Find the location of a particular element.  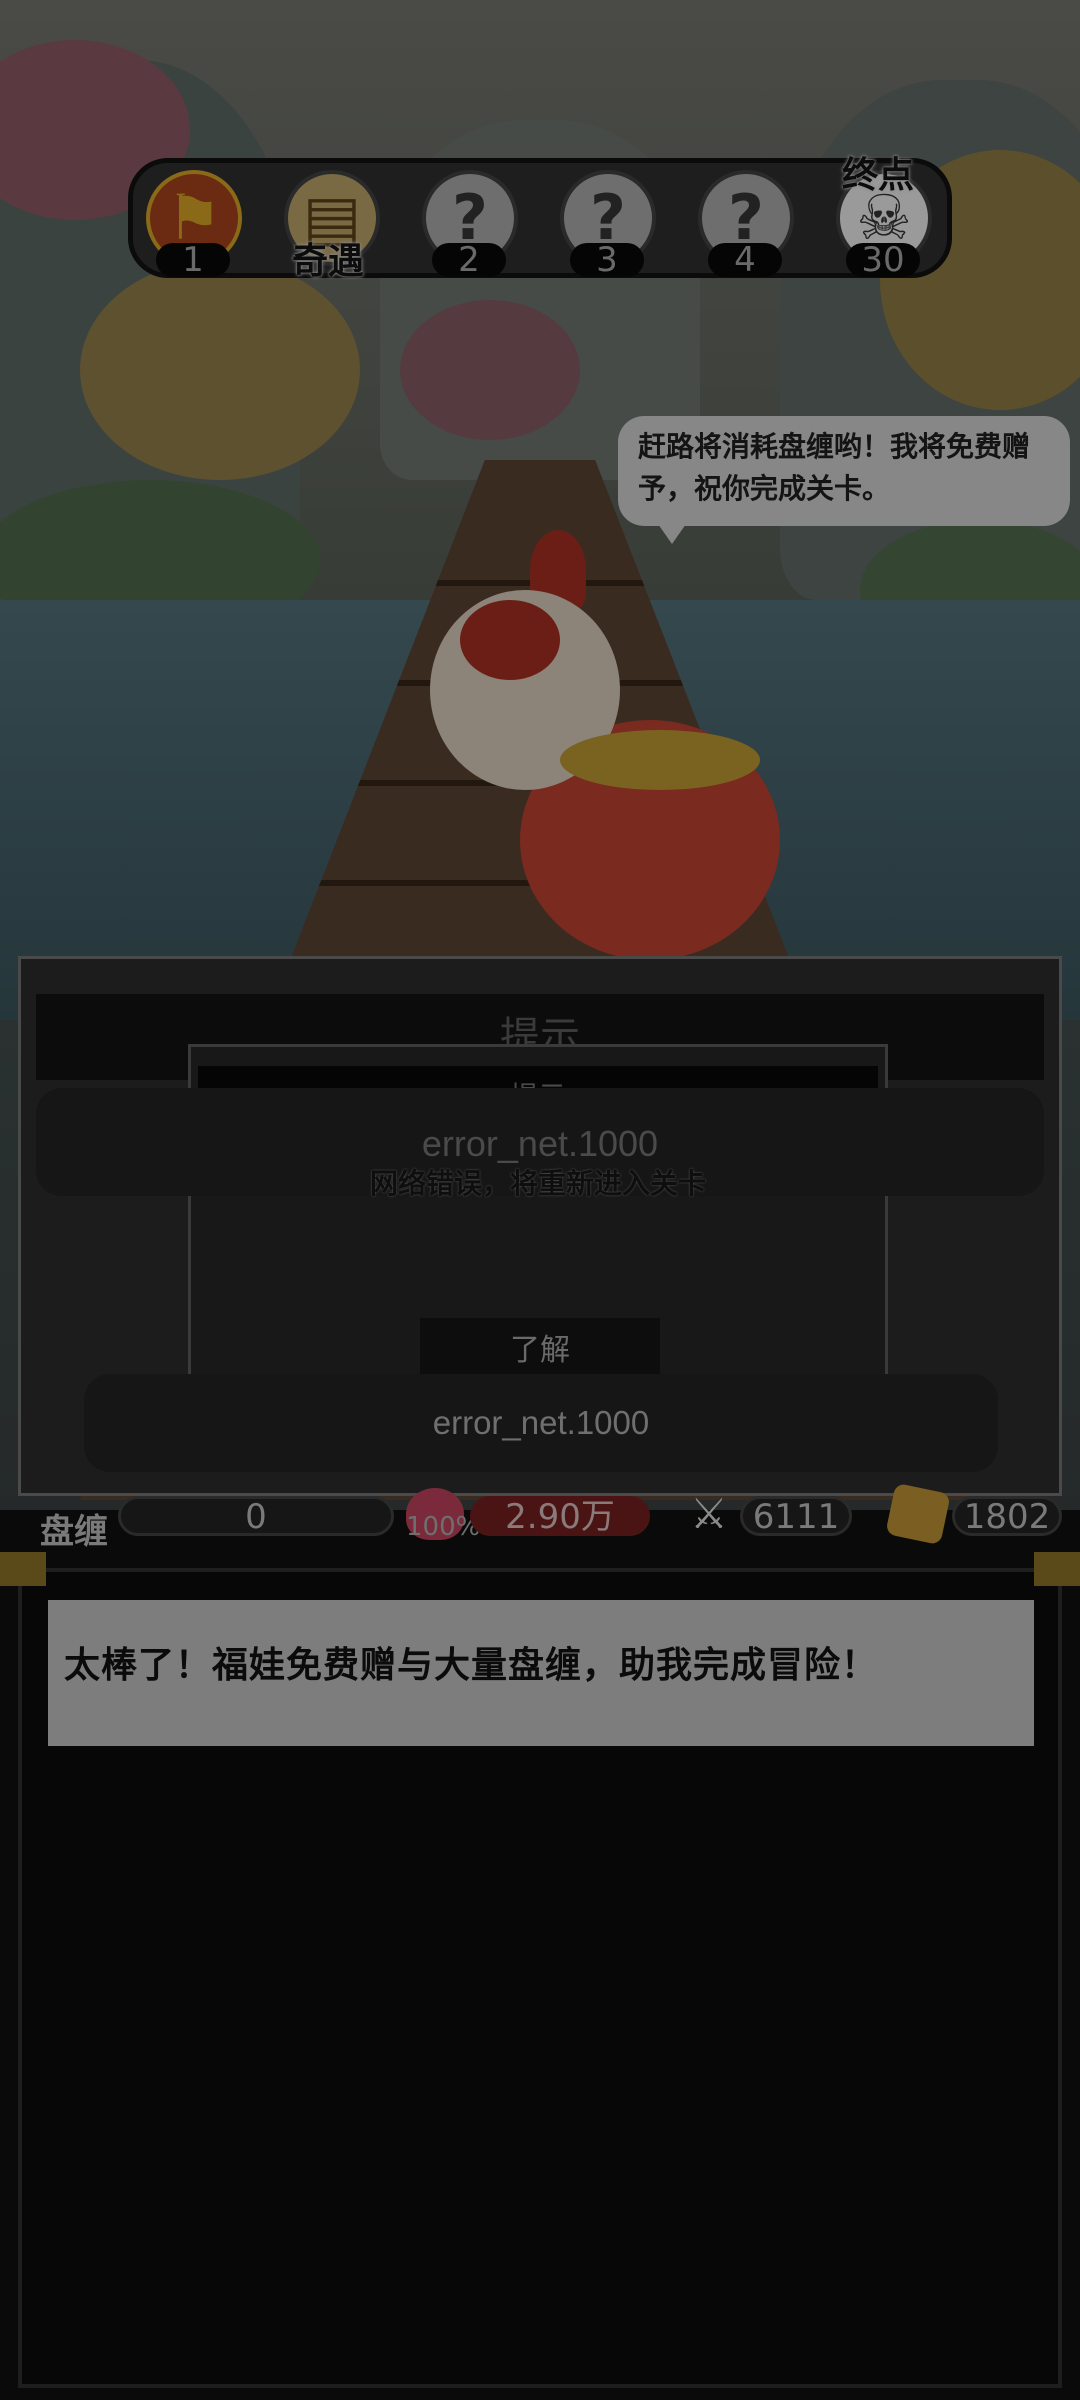

gold-ingot-icon is located at coordinates (918, 1514).